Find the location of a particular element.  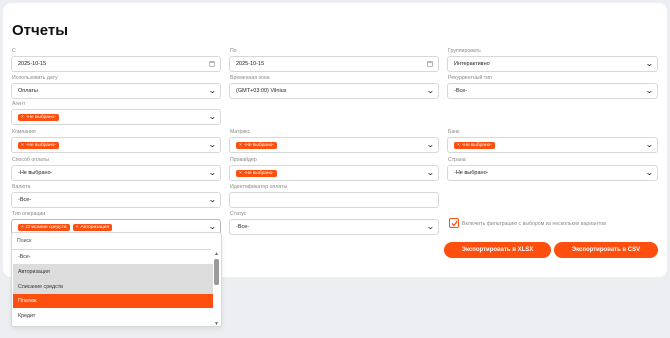

timezone-label: Временная зона is located at coordinates (250, 78).